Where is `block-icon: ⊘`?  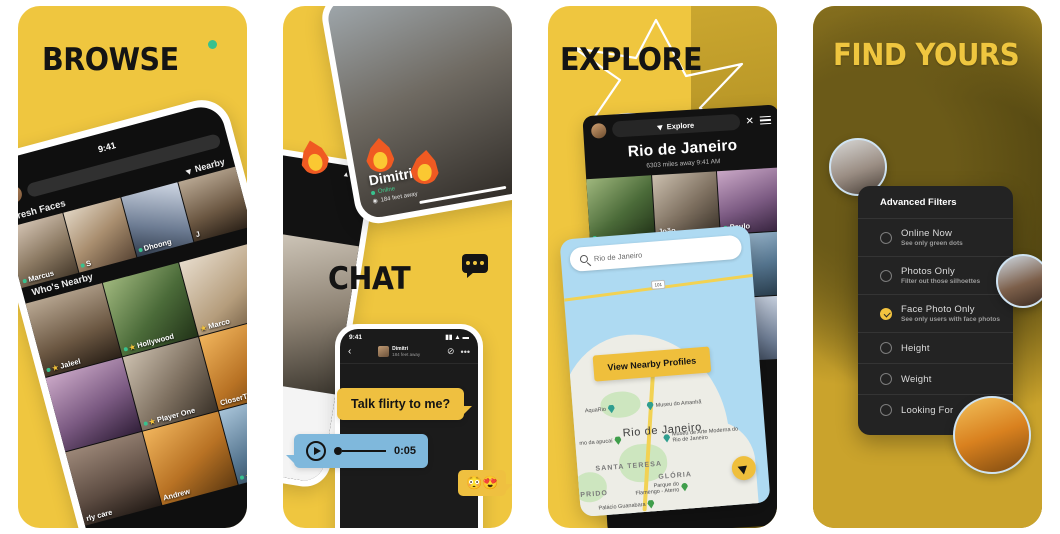
block-icon: ⊘ is located at coordinates (451, 351).